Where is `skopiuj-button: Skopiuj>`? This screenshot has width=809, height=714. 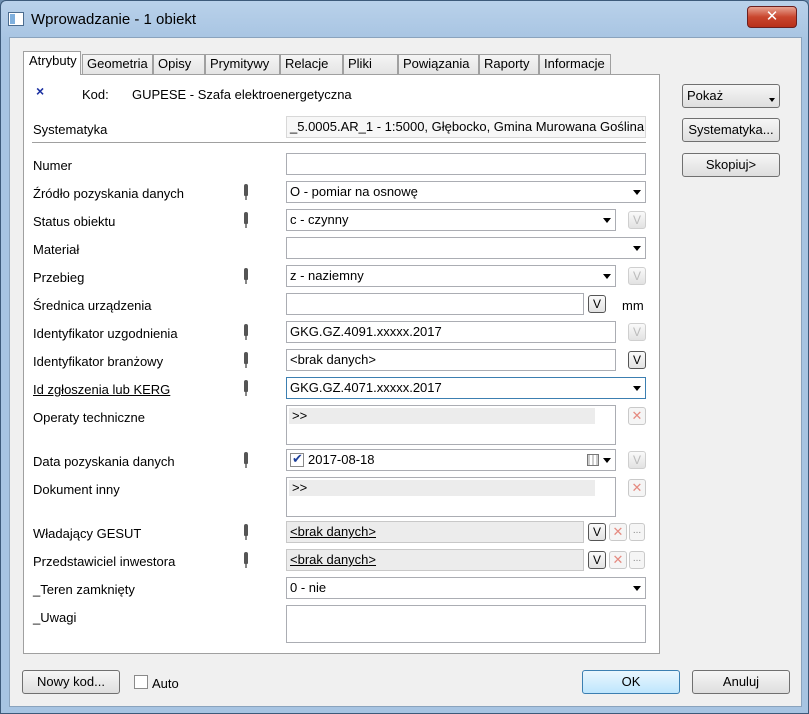
skopiuj-button: Skopiuj> is located at coordinates (731, 165).